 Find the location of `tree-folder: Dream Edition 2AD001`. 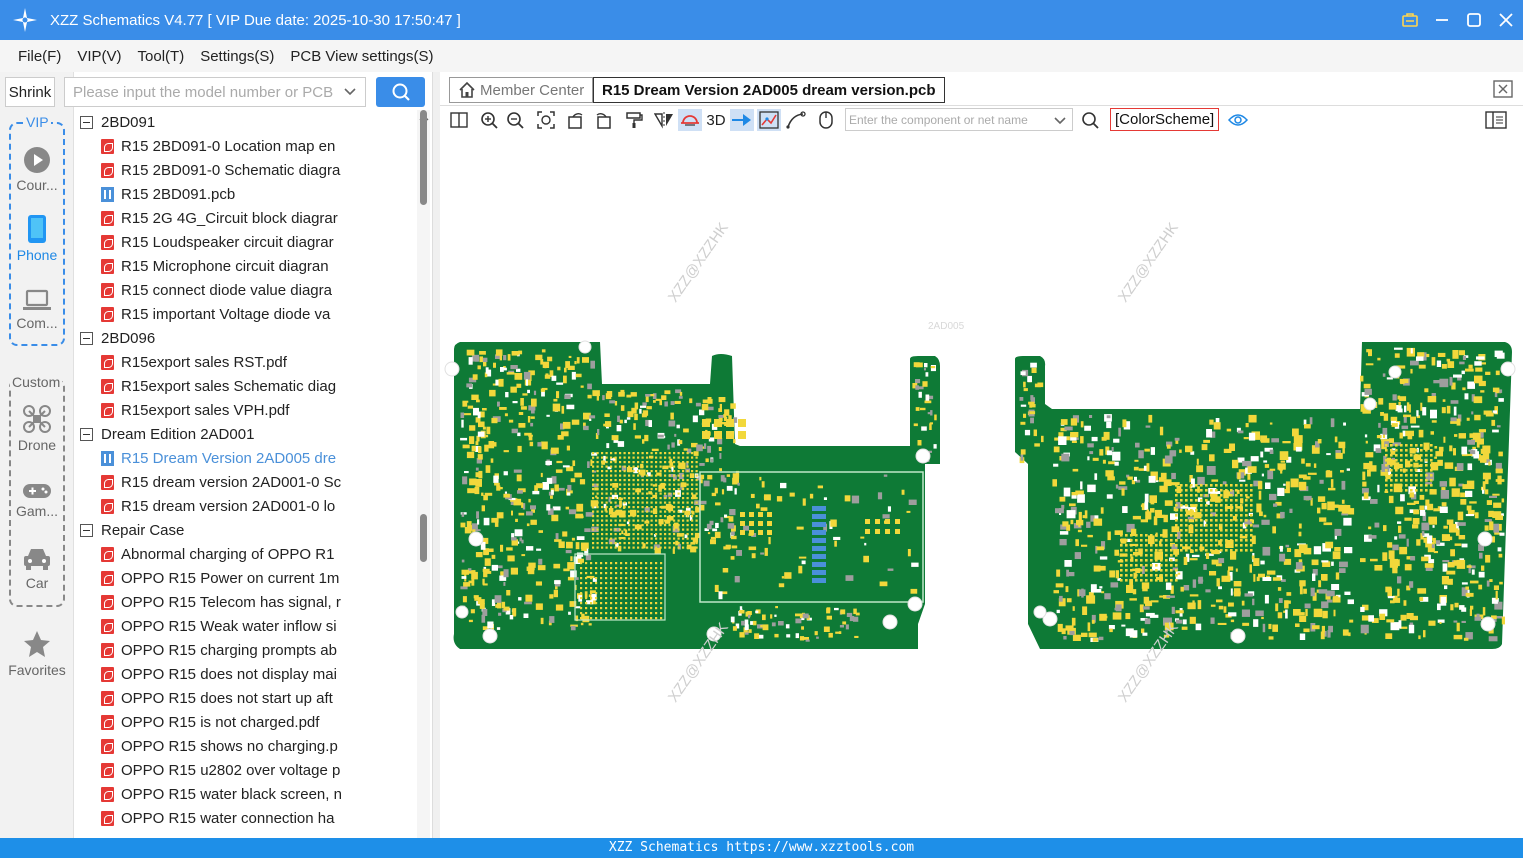

tree-folder: Dream Edition 2AD001 is located at coordinates (167, 434).